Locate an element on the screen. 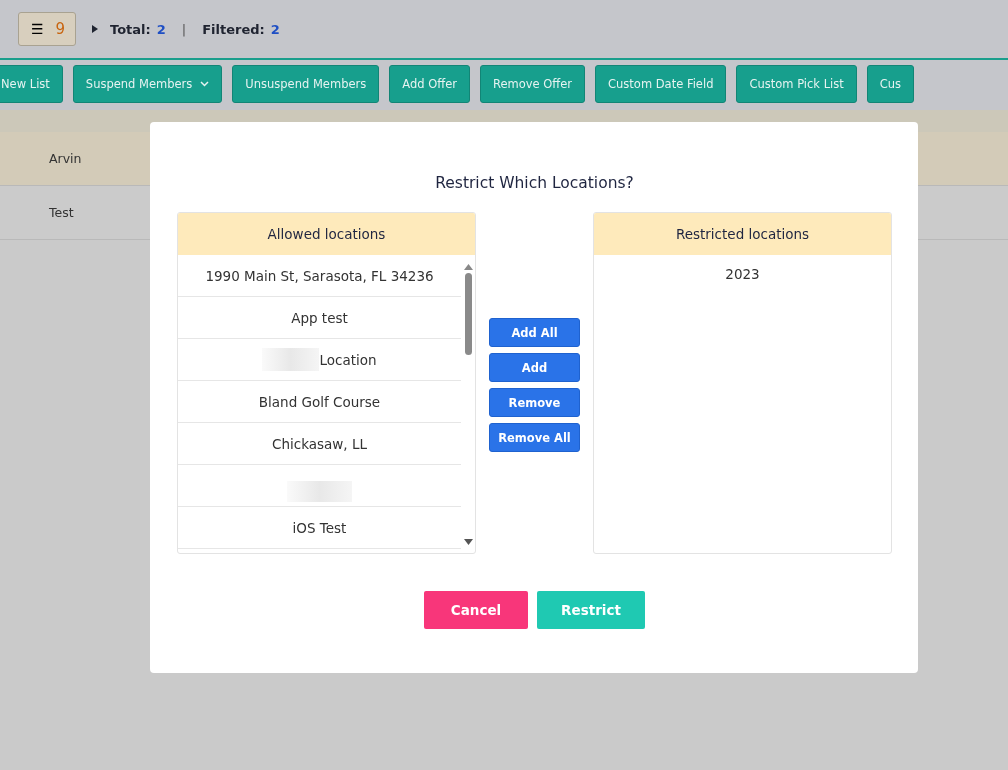  transfer-button: Remove is located at coordinates (534, 402).